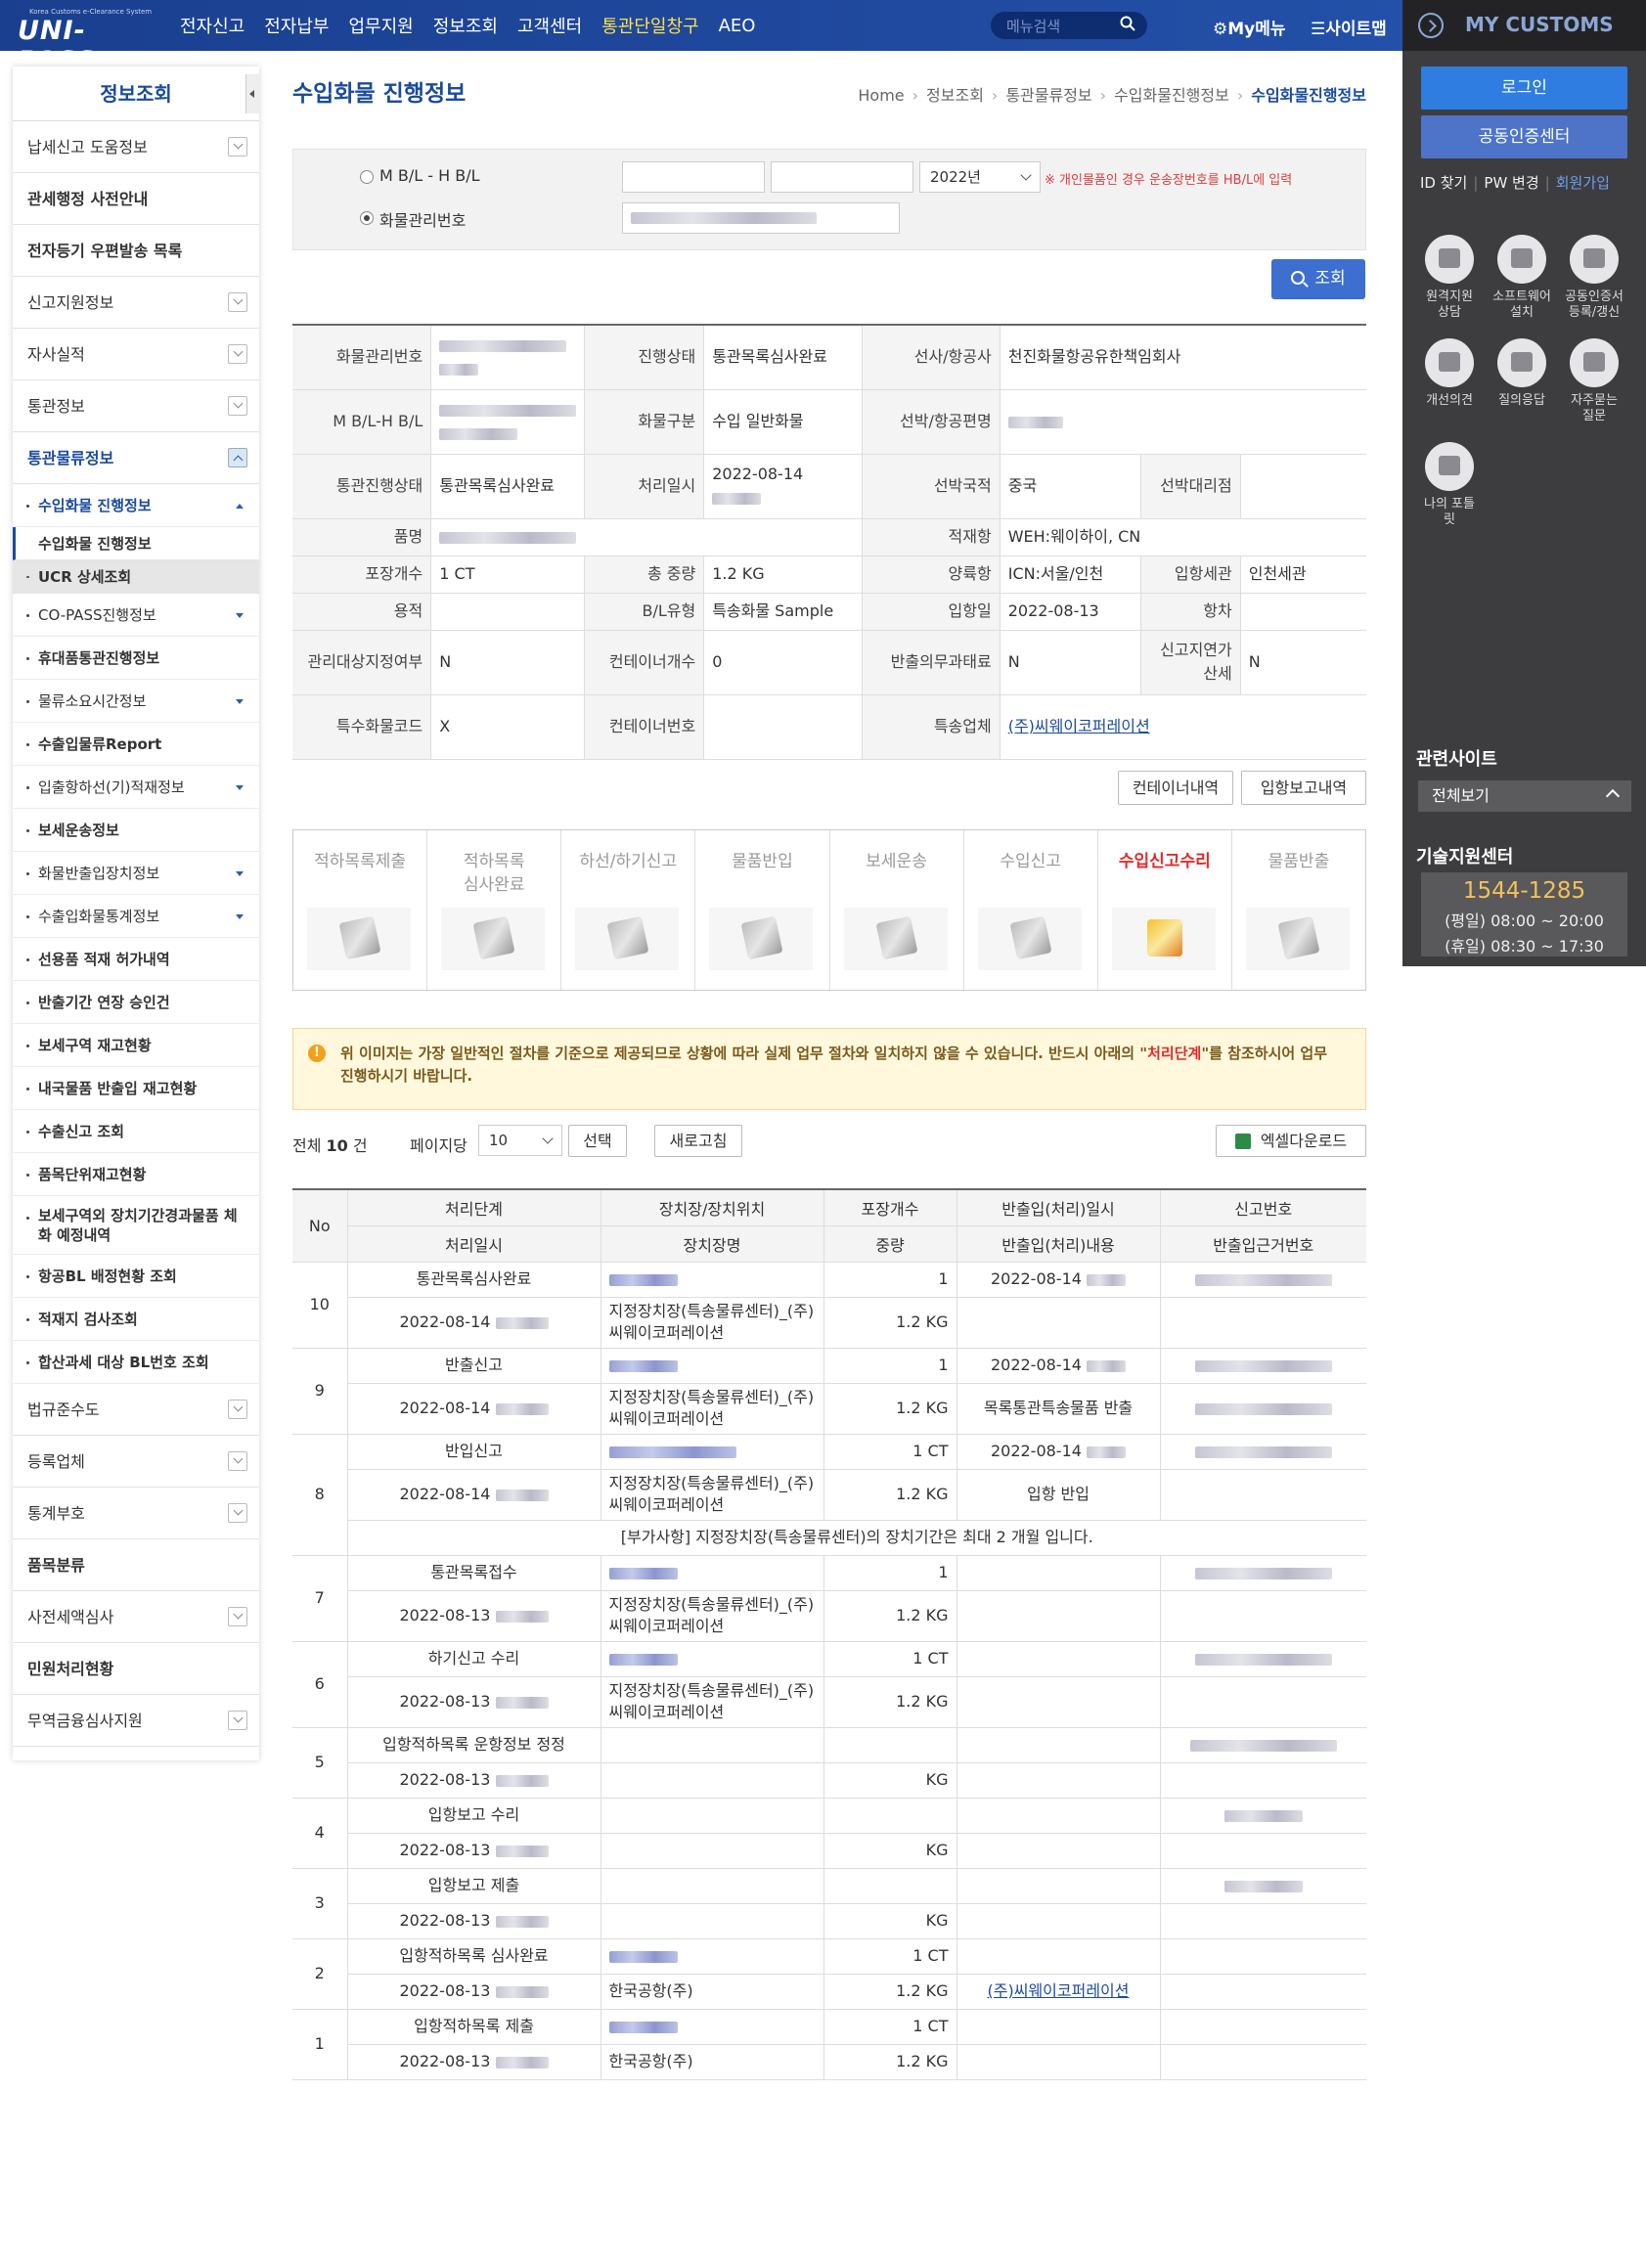  What do you see at coordinates (698, 1141) in the screenshot?
I see `refresh-button: 새로고침` at bounding box center [698, 1141].